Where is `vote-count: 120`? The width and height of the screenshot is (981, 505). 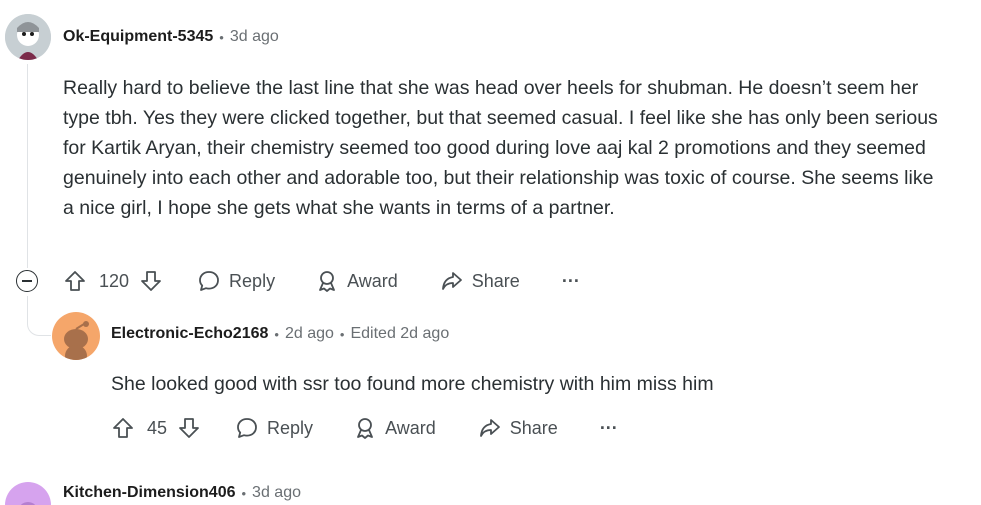
vote-count: 120 is located at coordinates (114, 280).